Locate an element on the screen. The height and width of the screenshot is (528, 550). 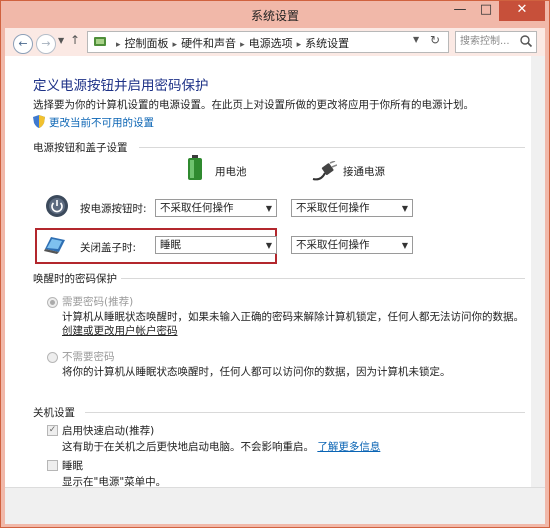
no-password-radio is located at coordinates (52, 357).